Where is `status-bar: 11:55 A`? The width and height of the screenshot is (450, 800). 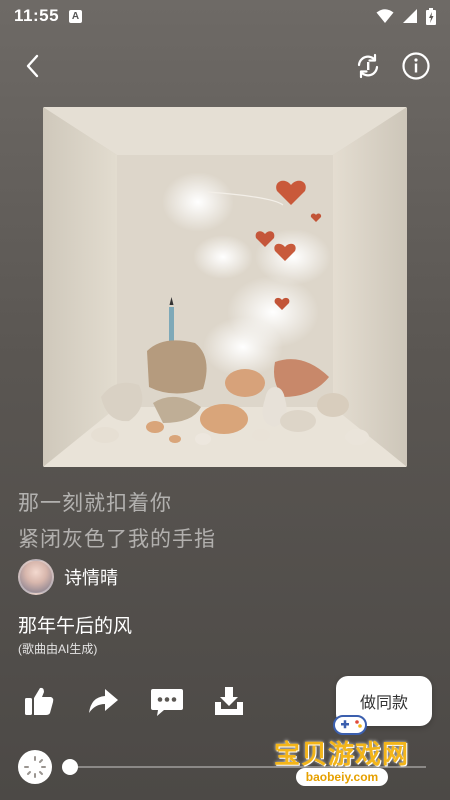
status-bar: 11:55 A is located at coordinates (225, 16).